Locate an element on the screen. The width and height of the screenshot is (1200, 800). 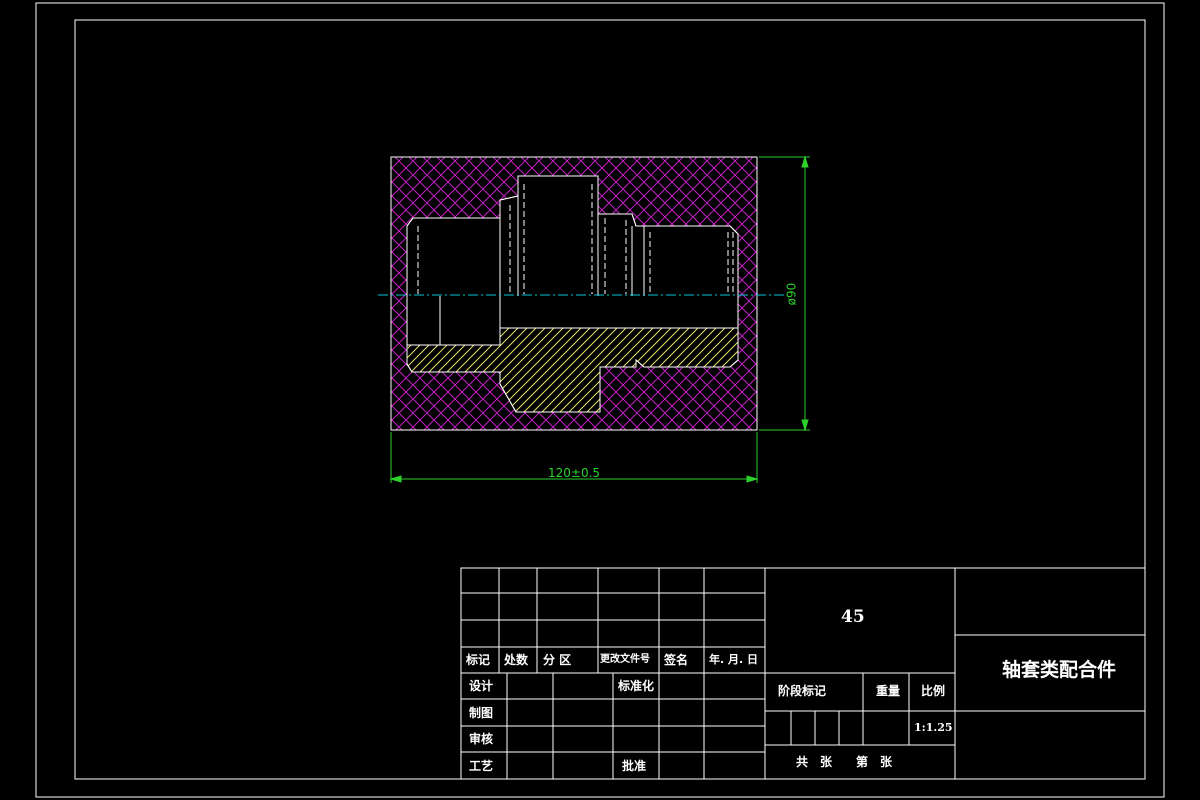
label-scale: 比例 is located at coordinates (933, 691).